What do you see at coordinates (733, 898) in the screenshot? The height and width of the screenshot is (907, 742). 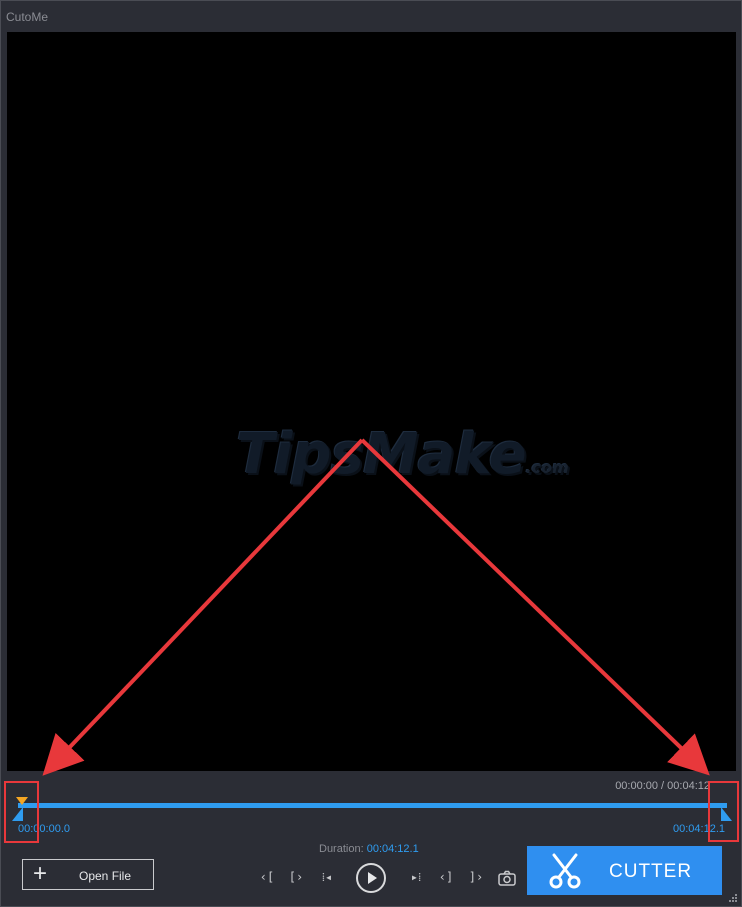 I see `resize-grip-icon` at bounding box center [733, 898].